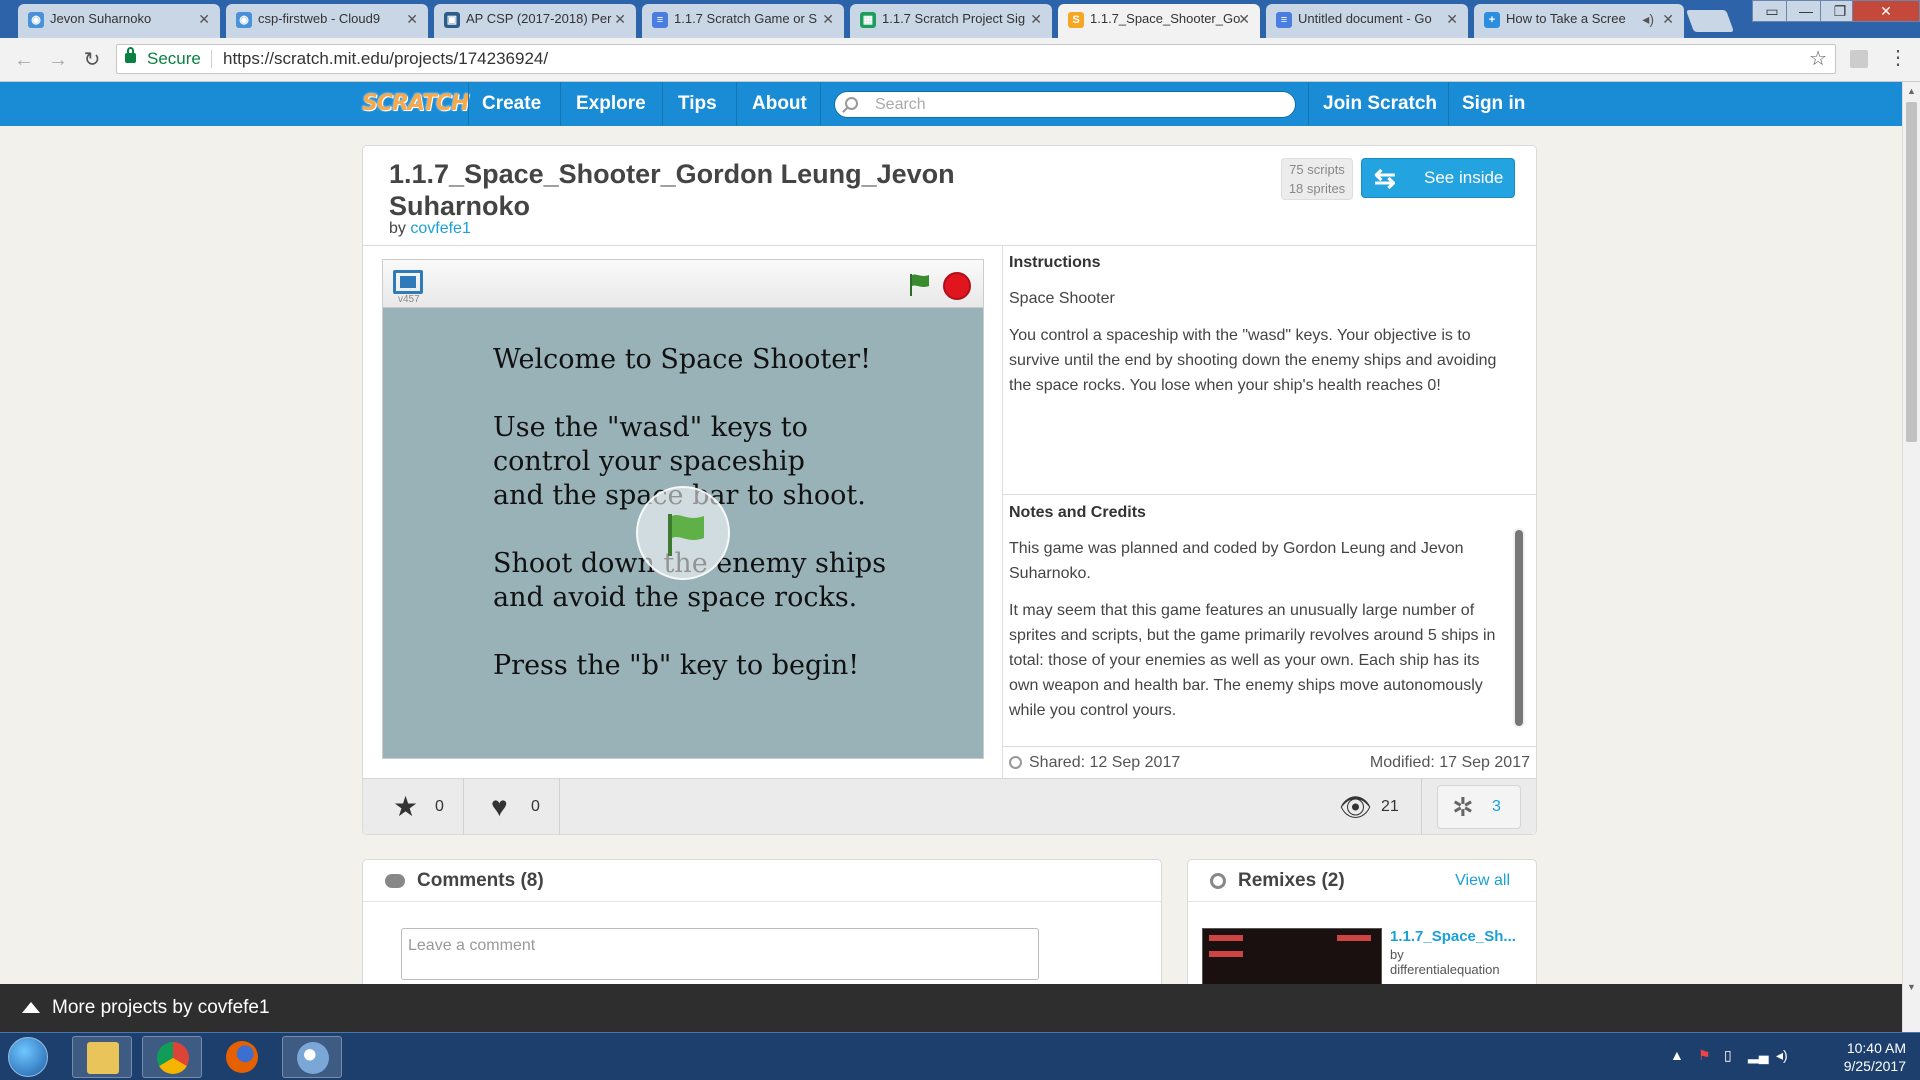  I want to click on notes-scrollbar, so click(1519, 628).